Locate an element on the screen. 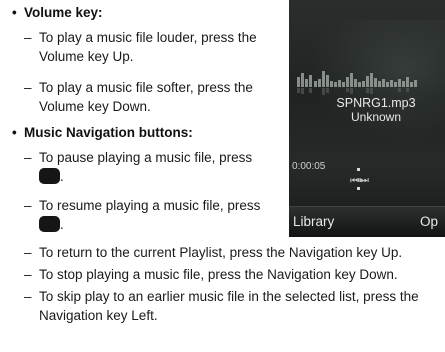  equalizer-icon is located at coordinates (357, 83).